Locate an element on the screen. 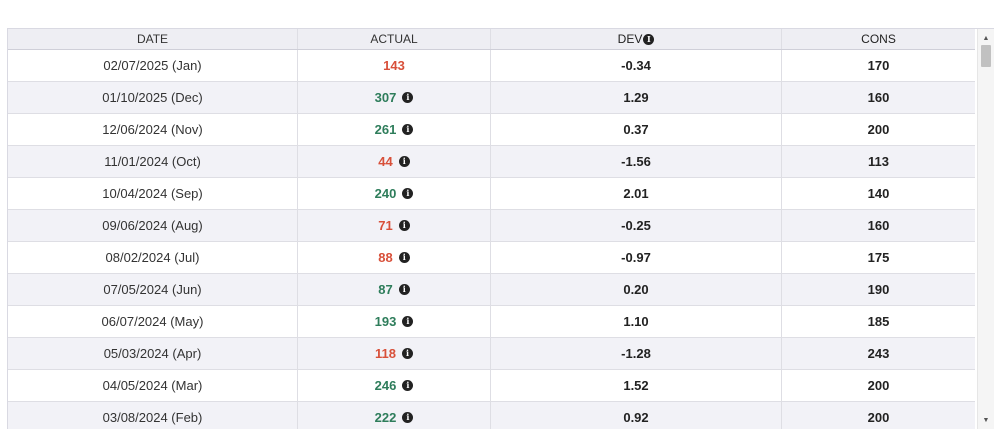 The height and width of the screenshot is (446, 1000). cell-actual: 71 i is located at coordinates (394, 225).